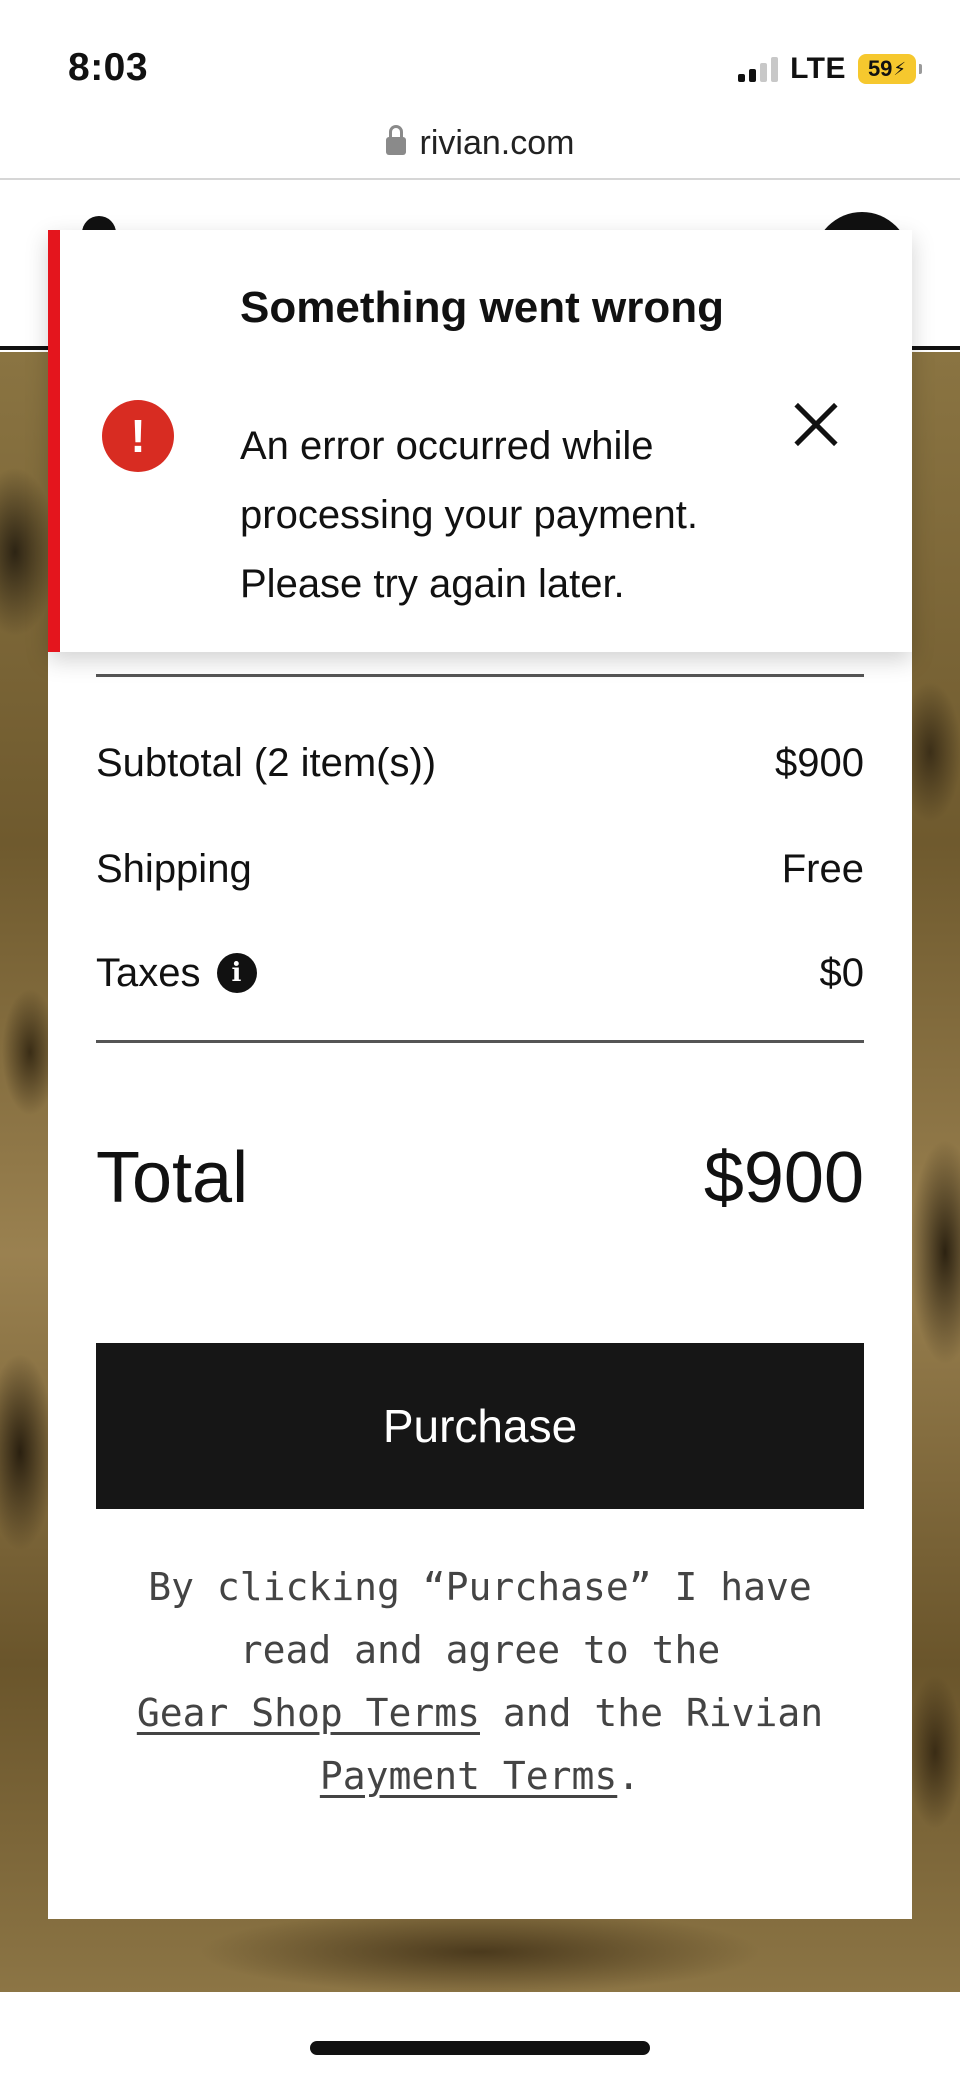 This screenshot has width=960, height=2079. What do you see at coordinates (818, 68) in the screenshot?
I see `network-type: LTE` at bounding box center [818, 68].